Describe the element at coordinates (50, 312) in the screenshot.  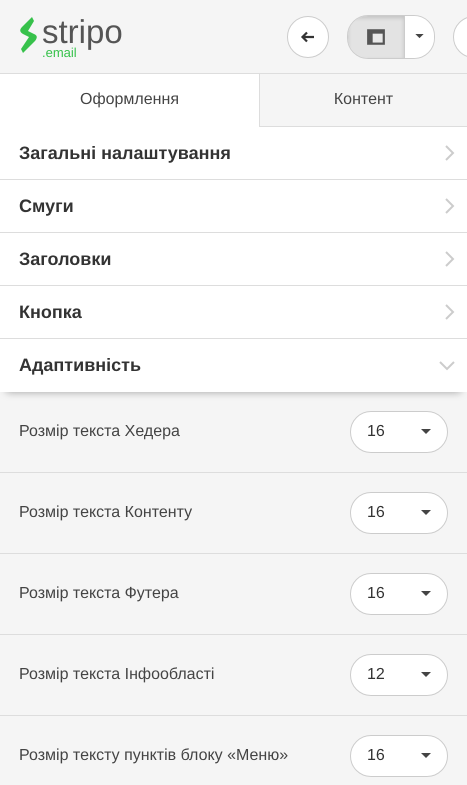
I see `section-title: Кнопка` at that location.